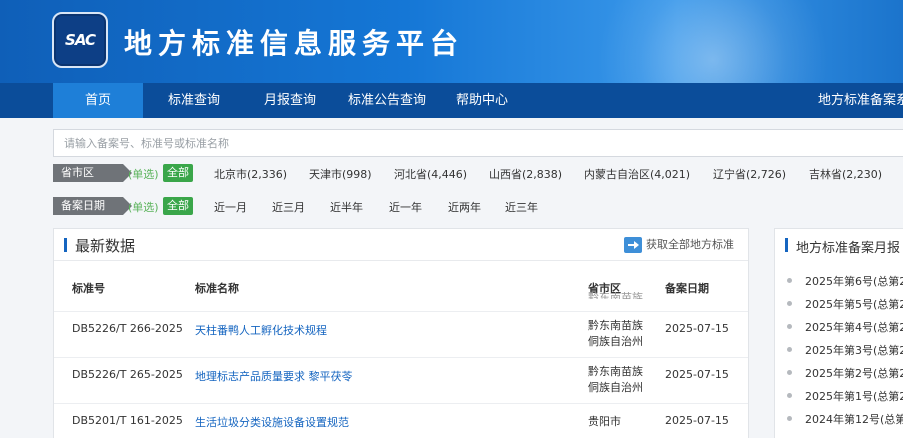  I want to click on monthly-report-item: 2025年第2号(总第2, so click(844, 373).